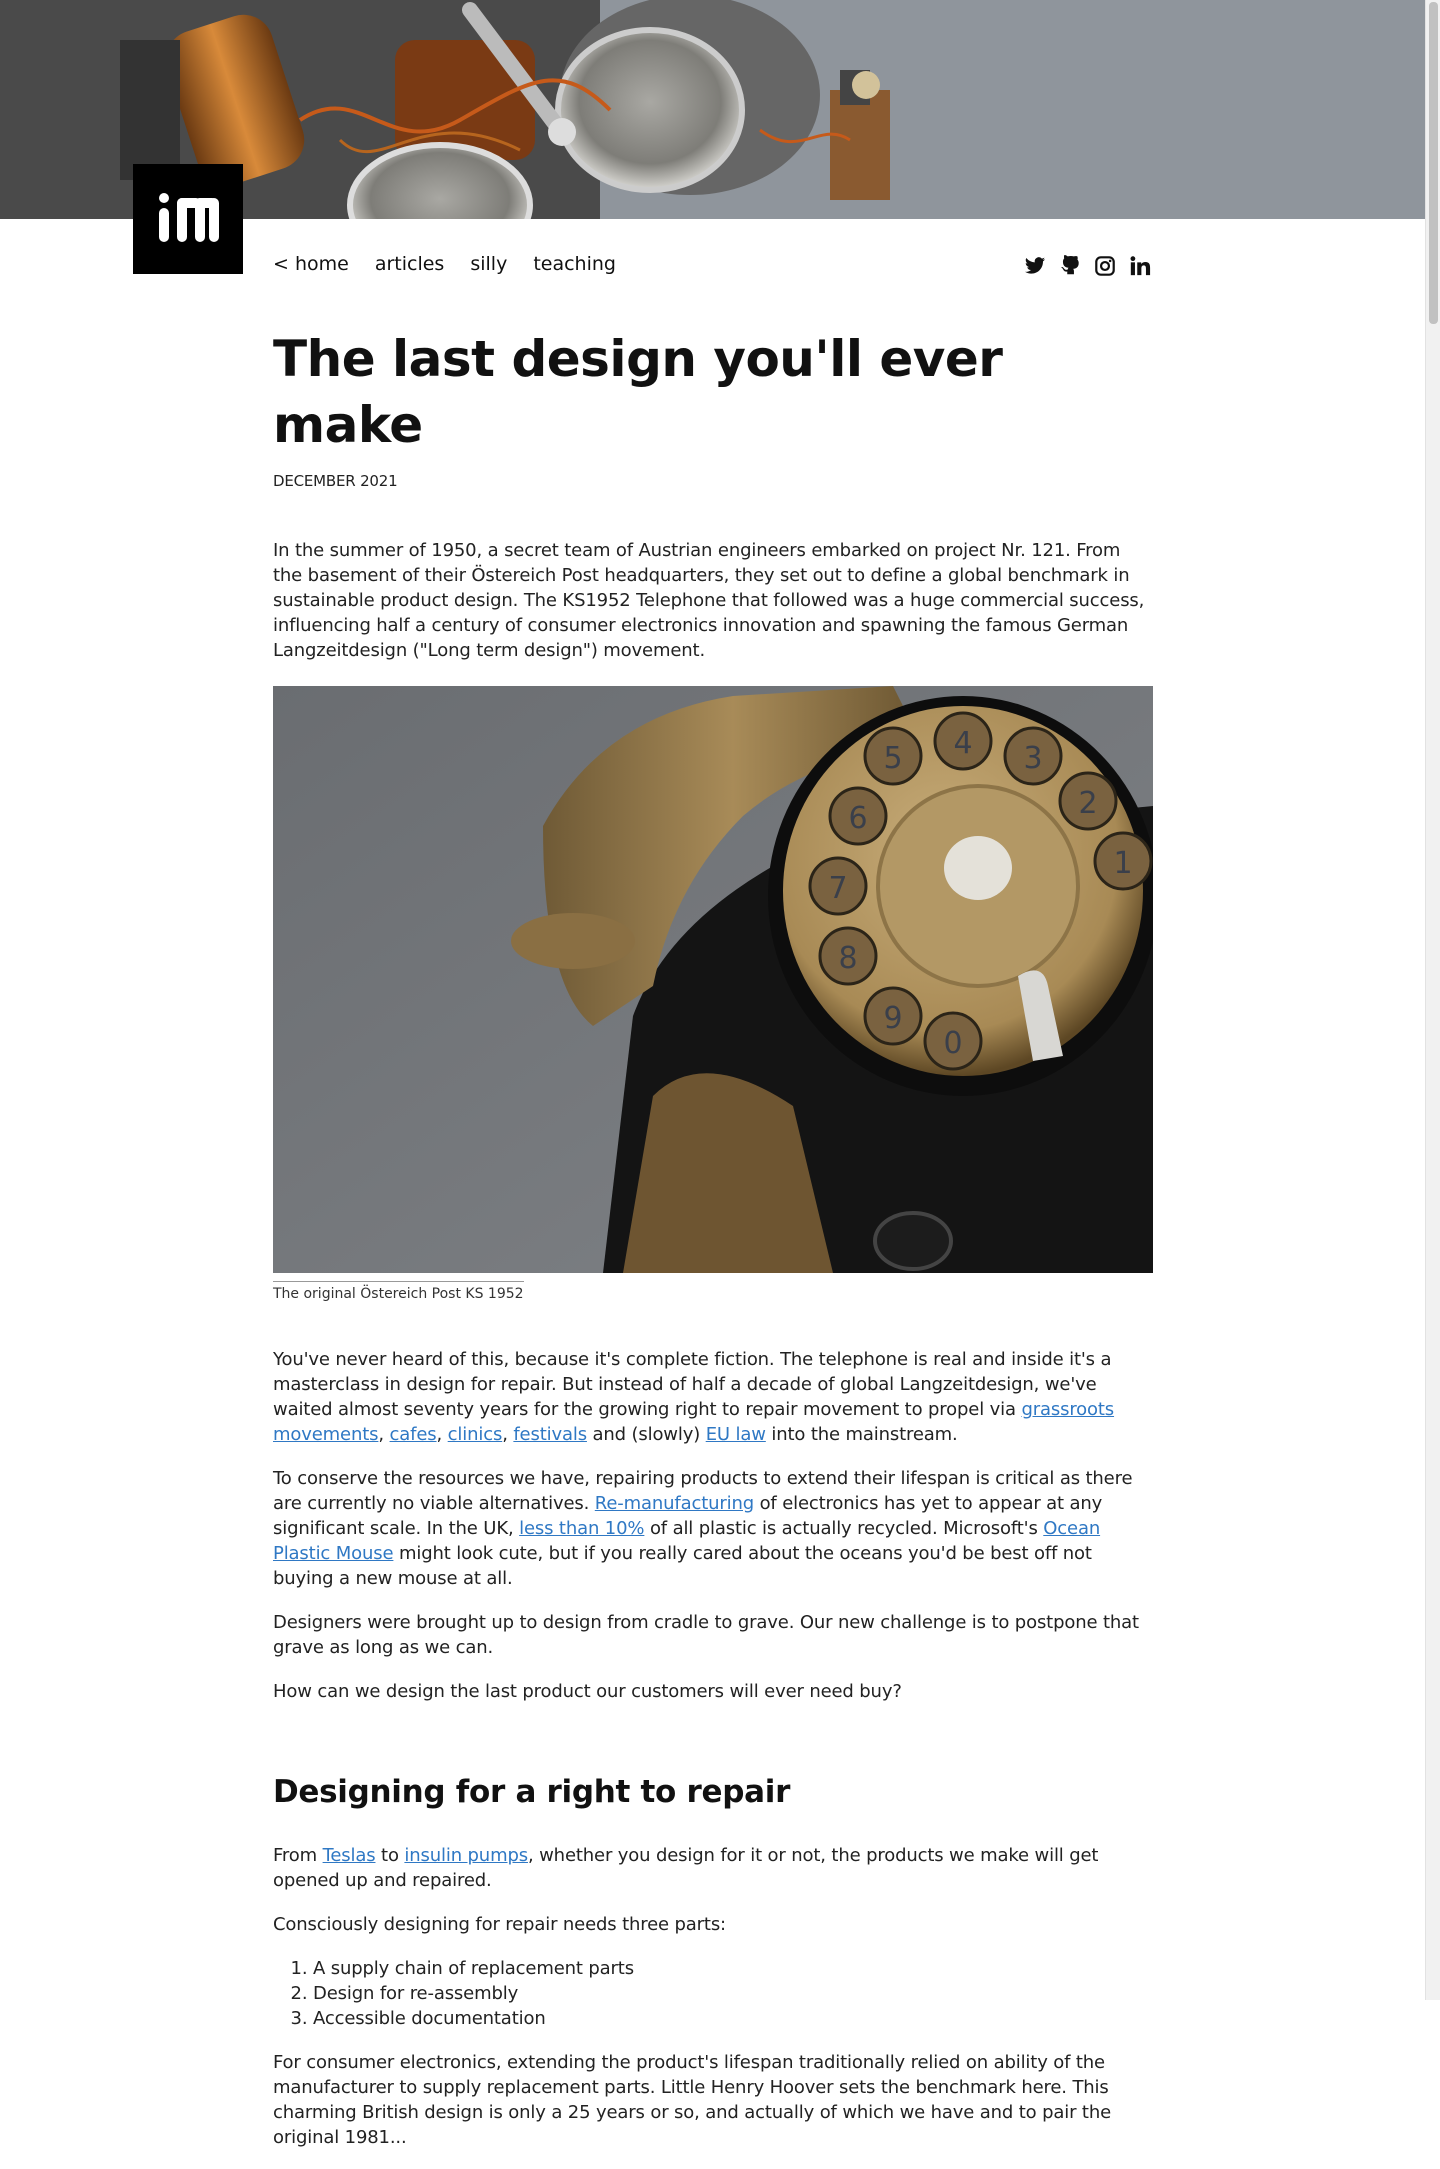  What do you see at coordinates (861, 1434) in the screenshot?
I see `text-span: into the mainstream.` at bounding box center [861, 1434].